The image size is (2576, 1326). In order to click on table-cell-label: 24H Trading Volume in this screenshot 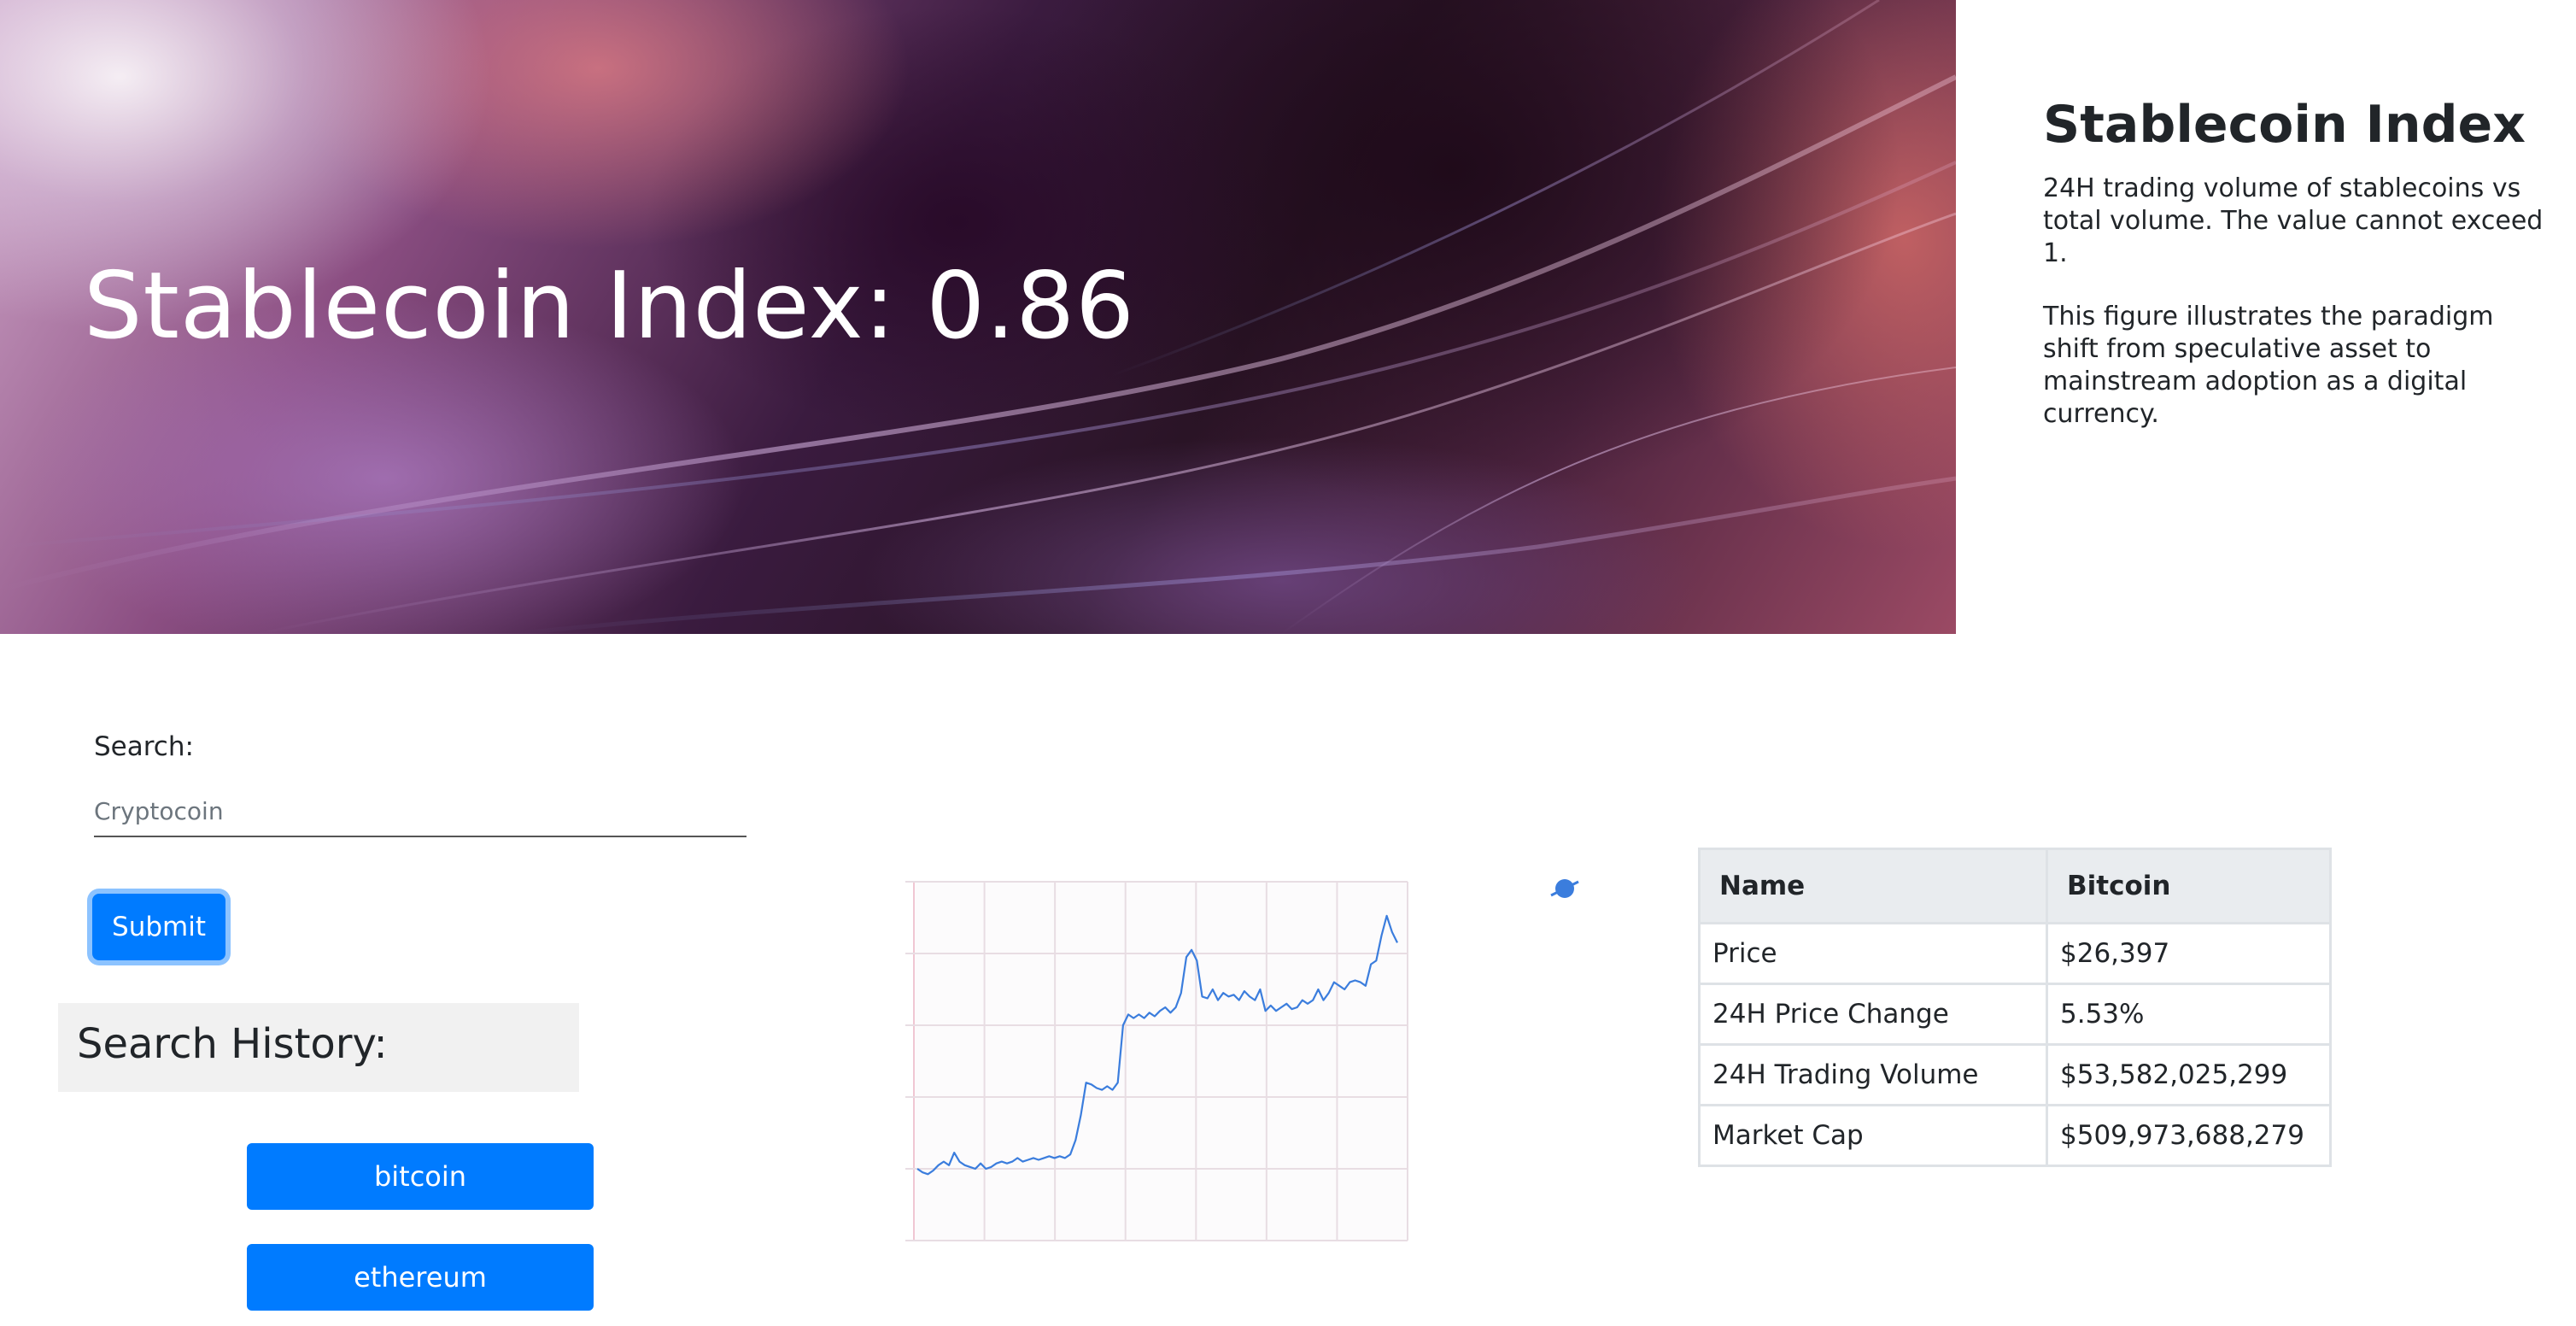, I will do `click(1873, 1074)`.